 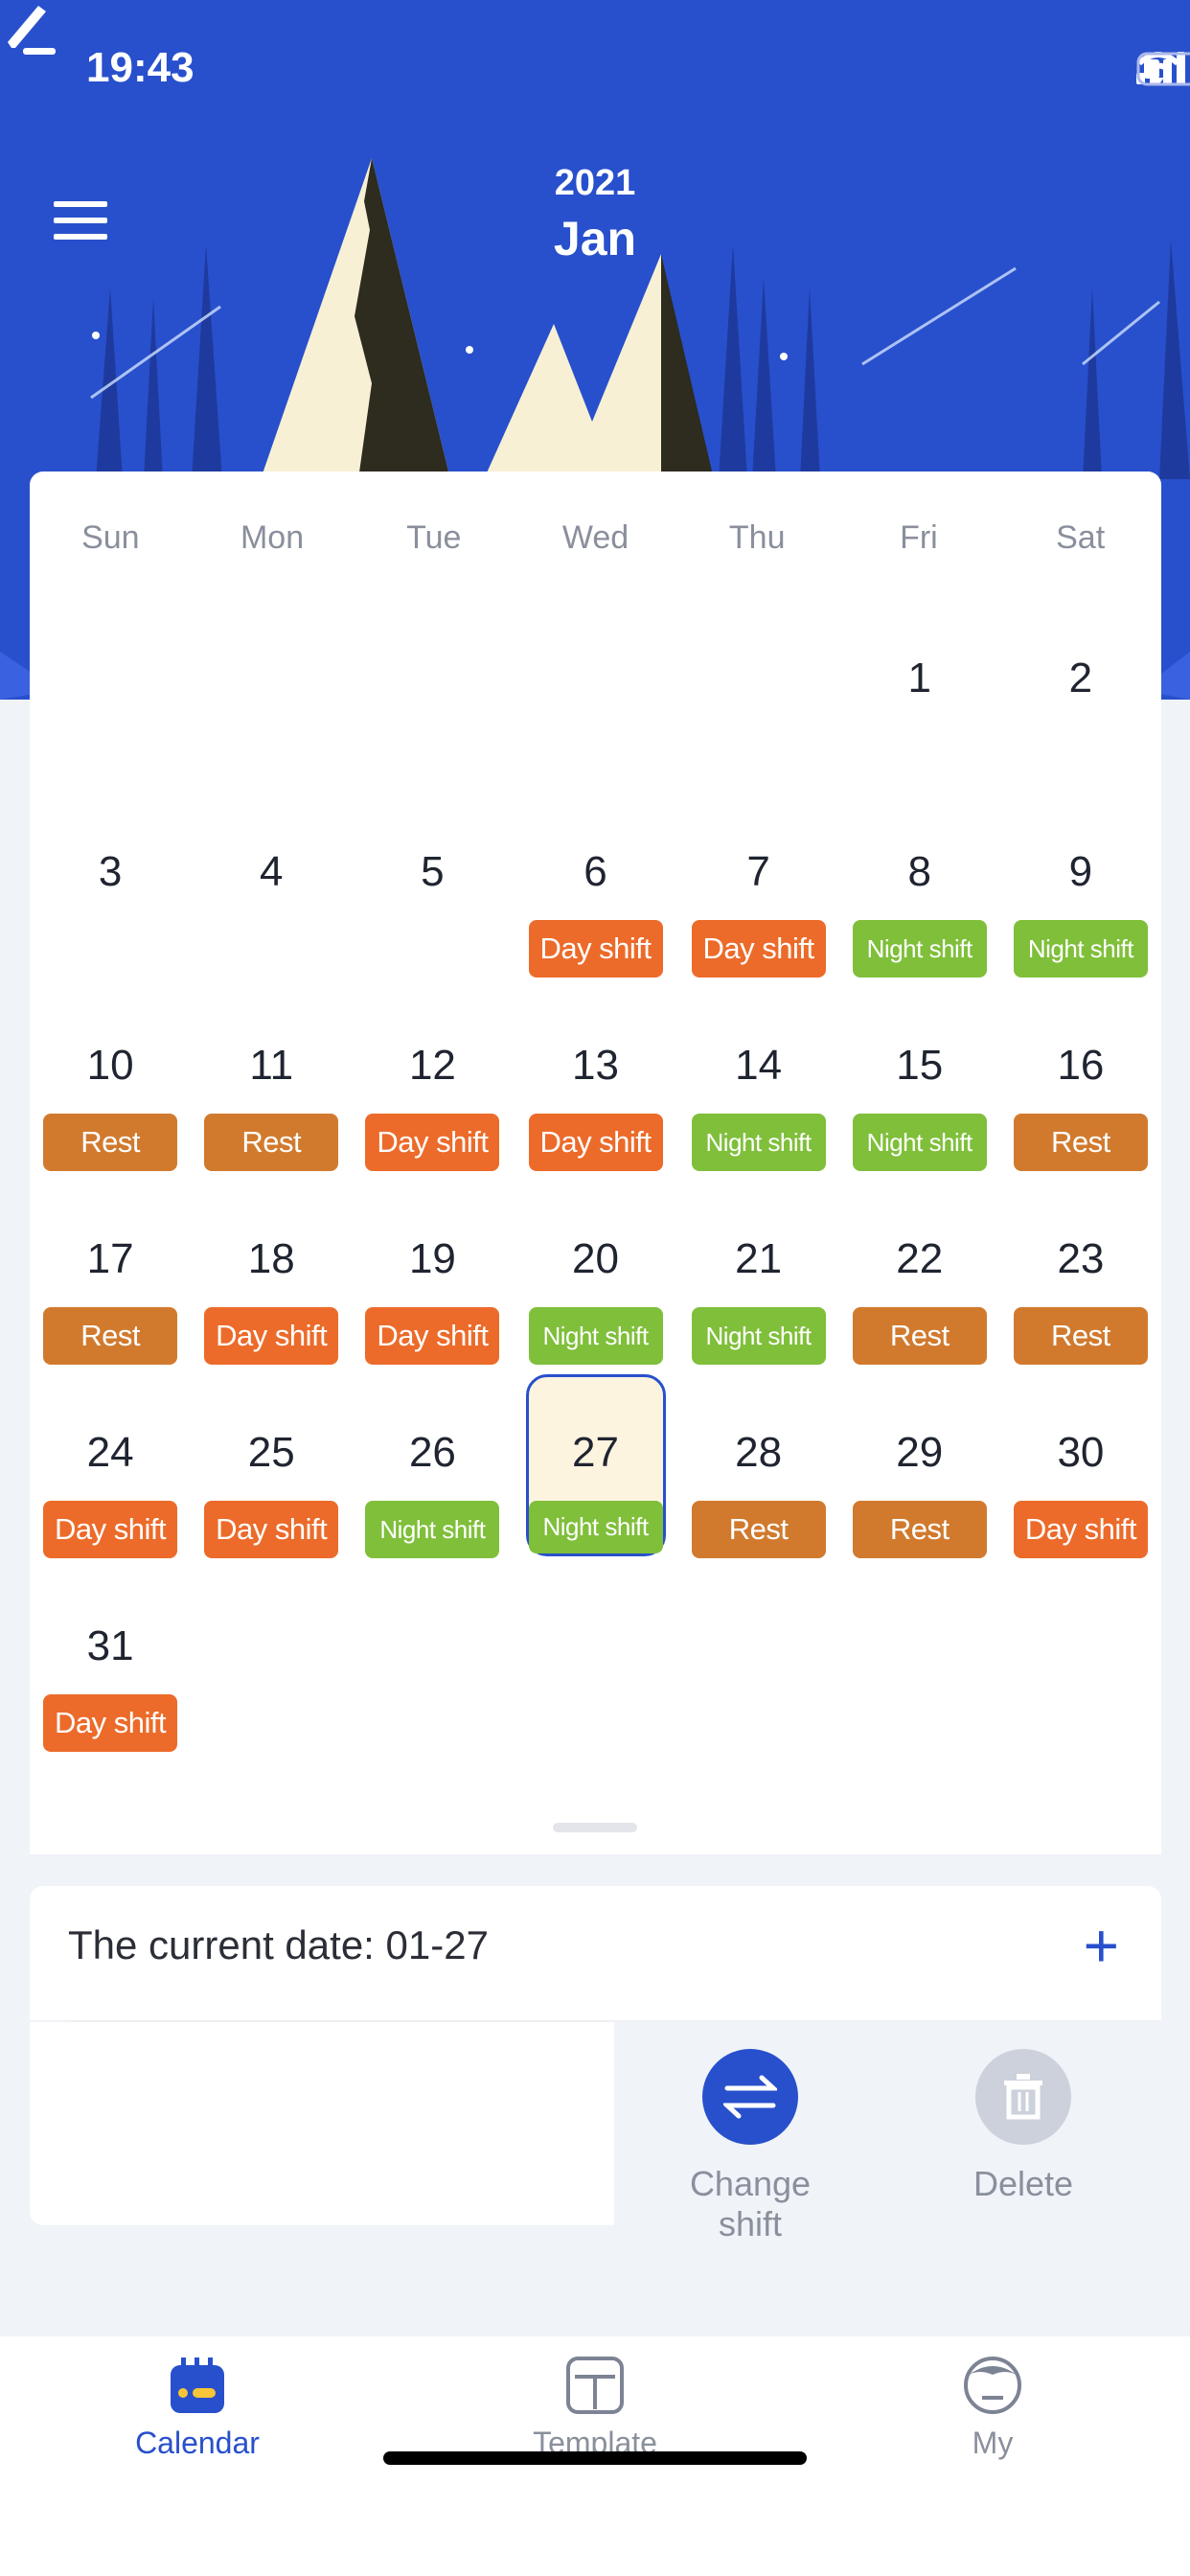 I want to click on day-cell: 14 Night shift, so click(x=759, y=1078).